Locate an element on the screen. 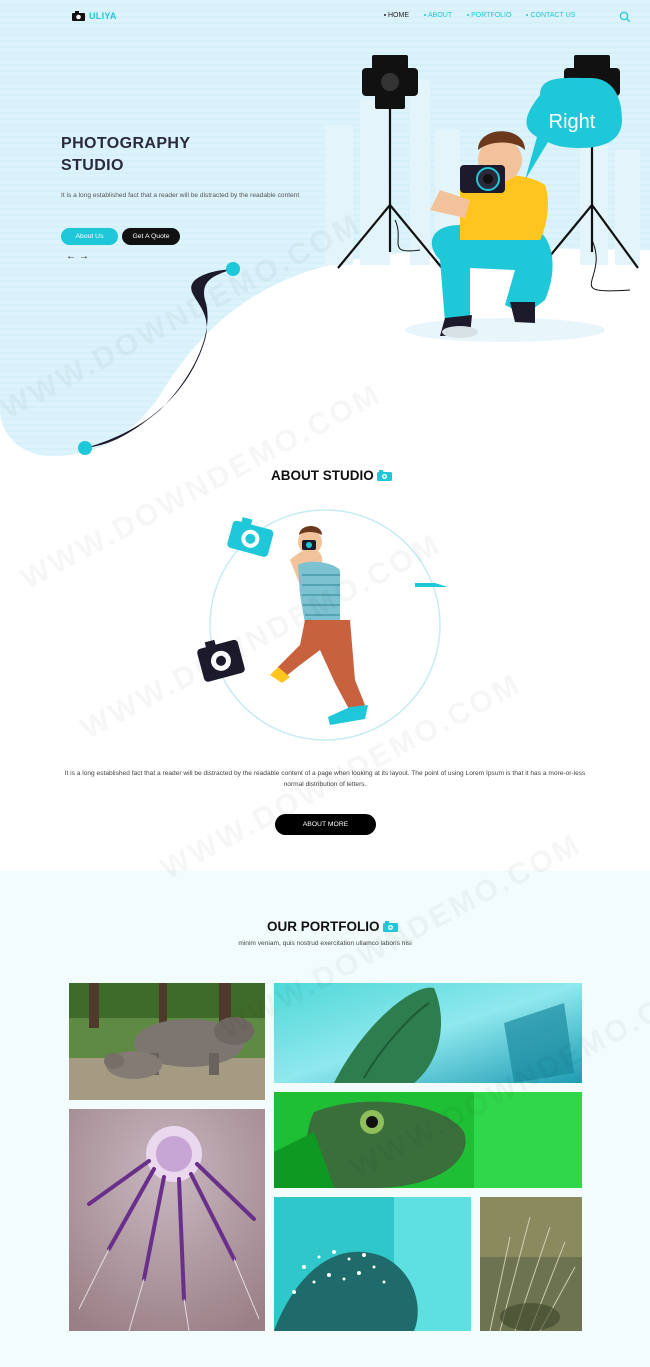 The width and height of the screenshot is (650, 1367). about-title: ABOUT STUDIO is located at coordinates (331, 475).